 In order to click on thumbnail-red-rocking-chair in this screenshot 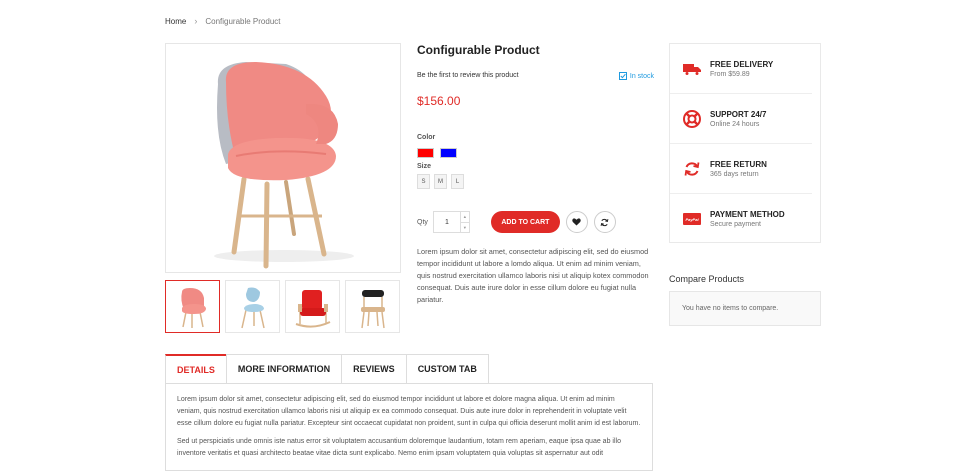, I will do `click(312, 306)`.